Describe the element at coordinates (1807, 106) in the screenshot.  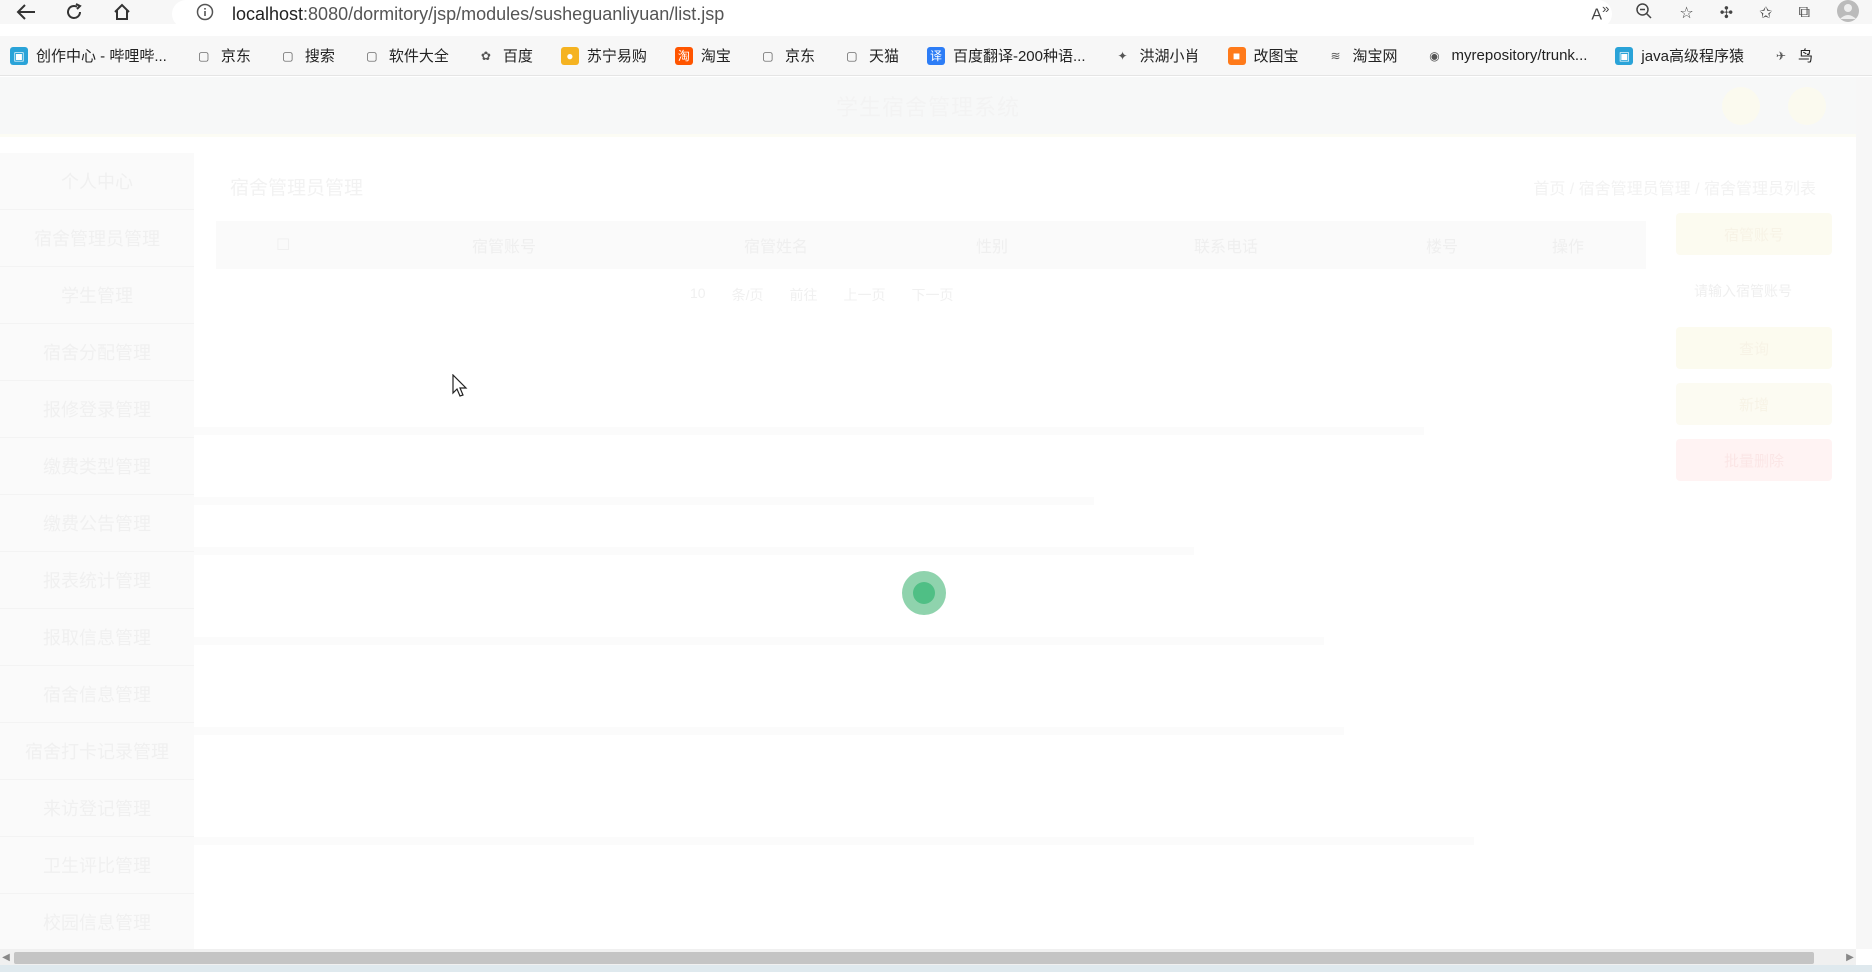
I see `header-user-icon` at that location.